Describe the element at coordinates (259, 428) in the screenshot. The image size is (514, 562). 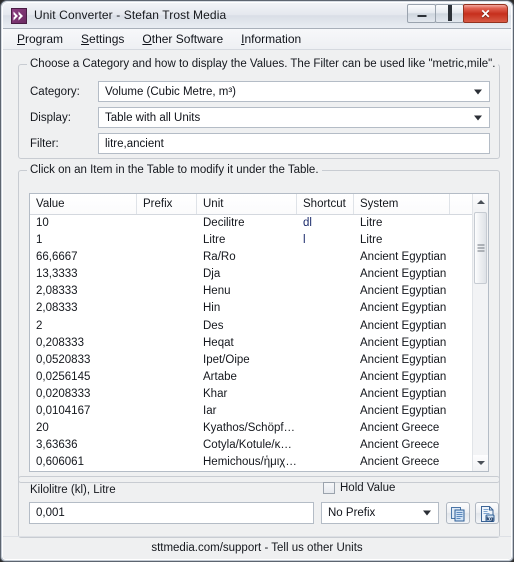
I see `table-row: 20 Kyathos/Schöpf… Ancient Greece` at that location.